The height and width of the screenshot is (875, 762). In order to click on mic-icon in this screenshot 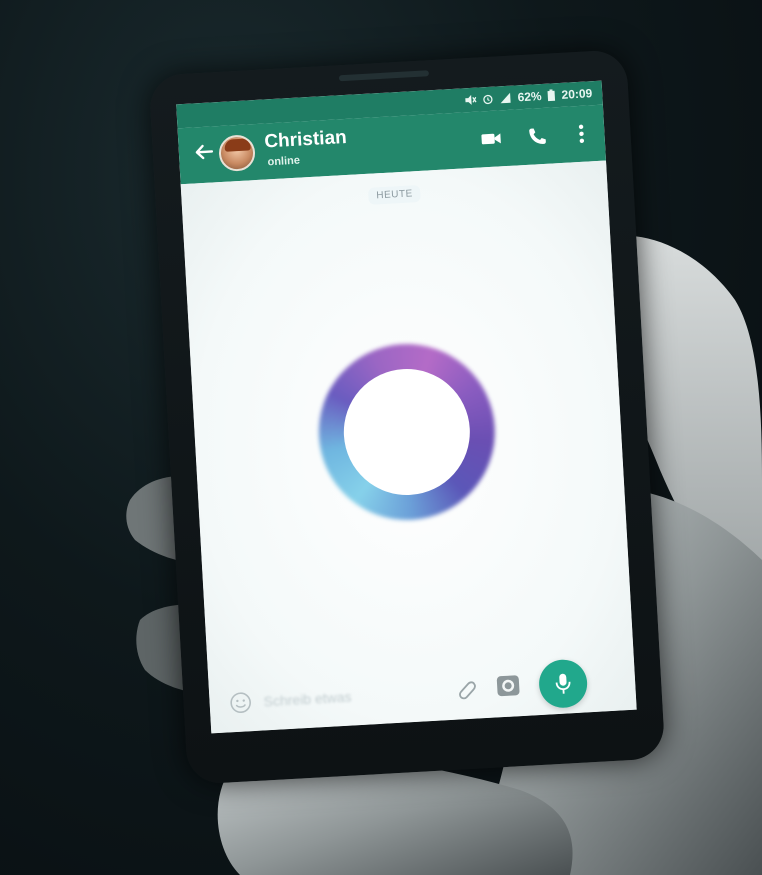, I will do `click(563, 683)`.